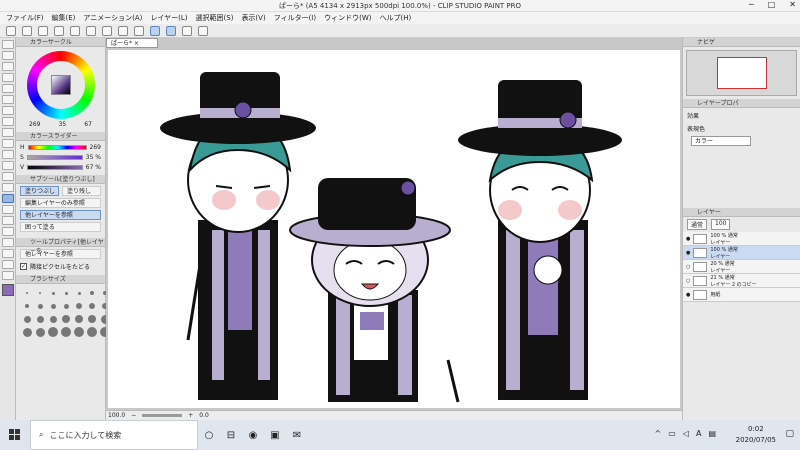  Describe the element at coordinates (253, 435) in the screenshot. I see `chrome-icon: ◉` at that location.